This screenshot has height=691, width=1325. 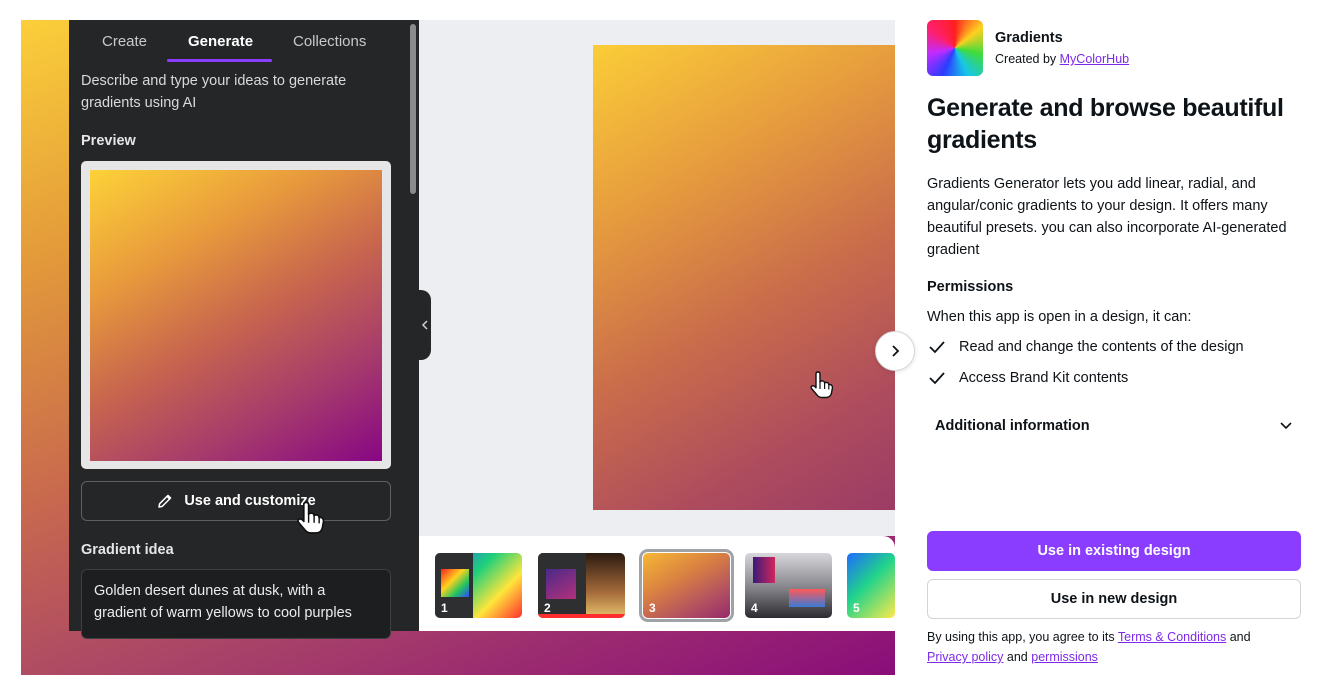 I want to click on app-creator: Created by MyColorHub, so click(x=1062, y=59).